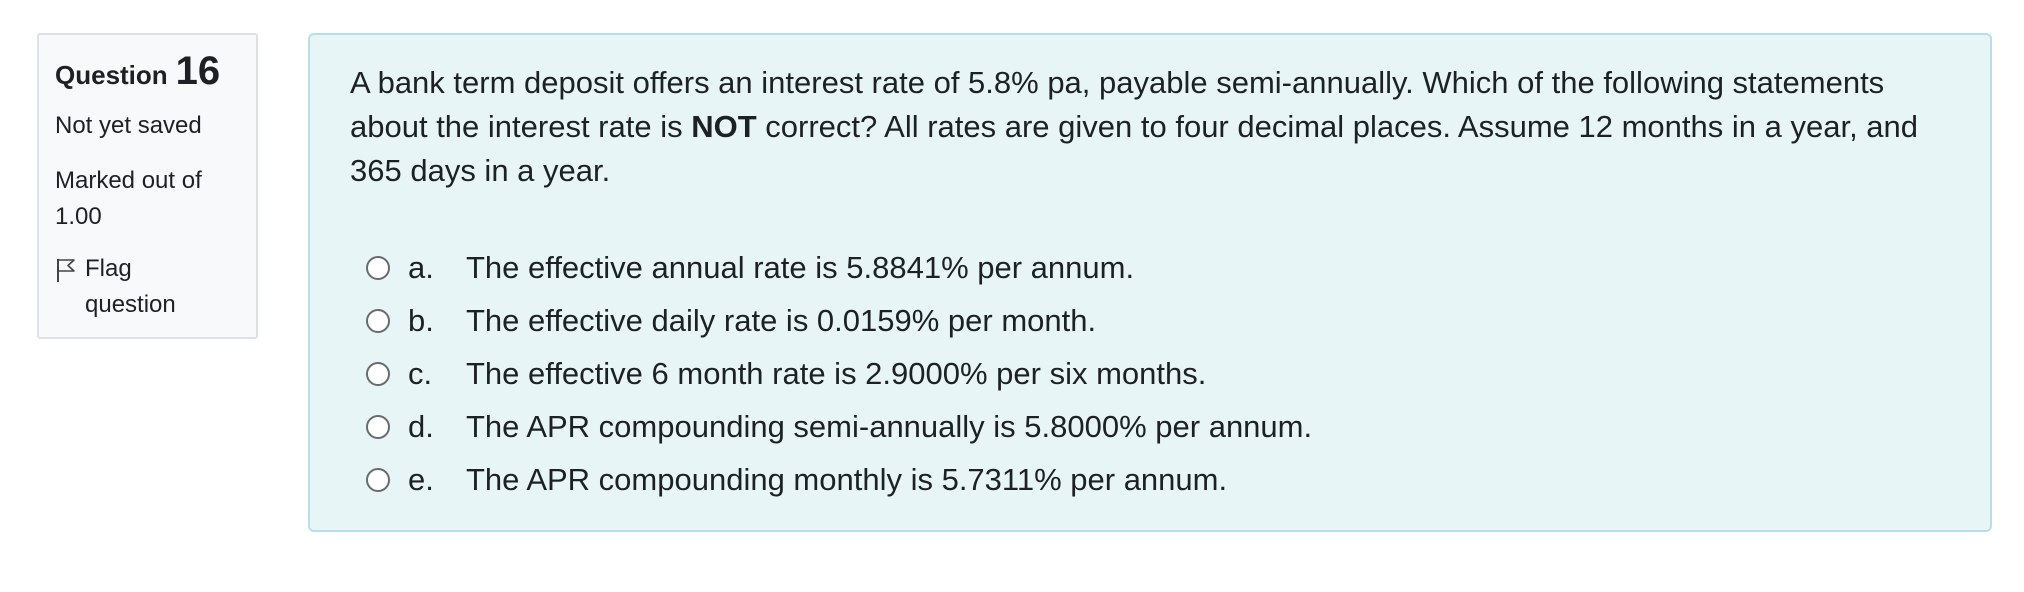 The image size is (2024, 592). Describe the element at coordinates (421, 479) in the screenshot. I see `answer-letter: e.` at that location.